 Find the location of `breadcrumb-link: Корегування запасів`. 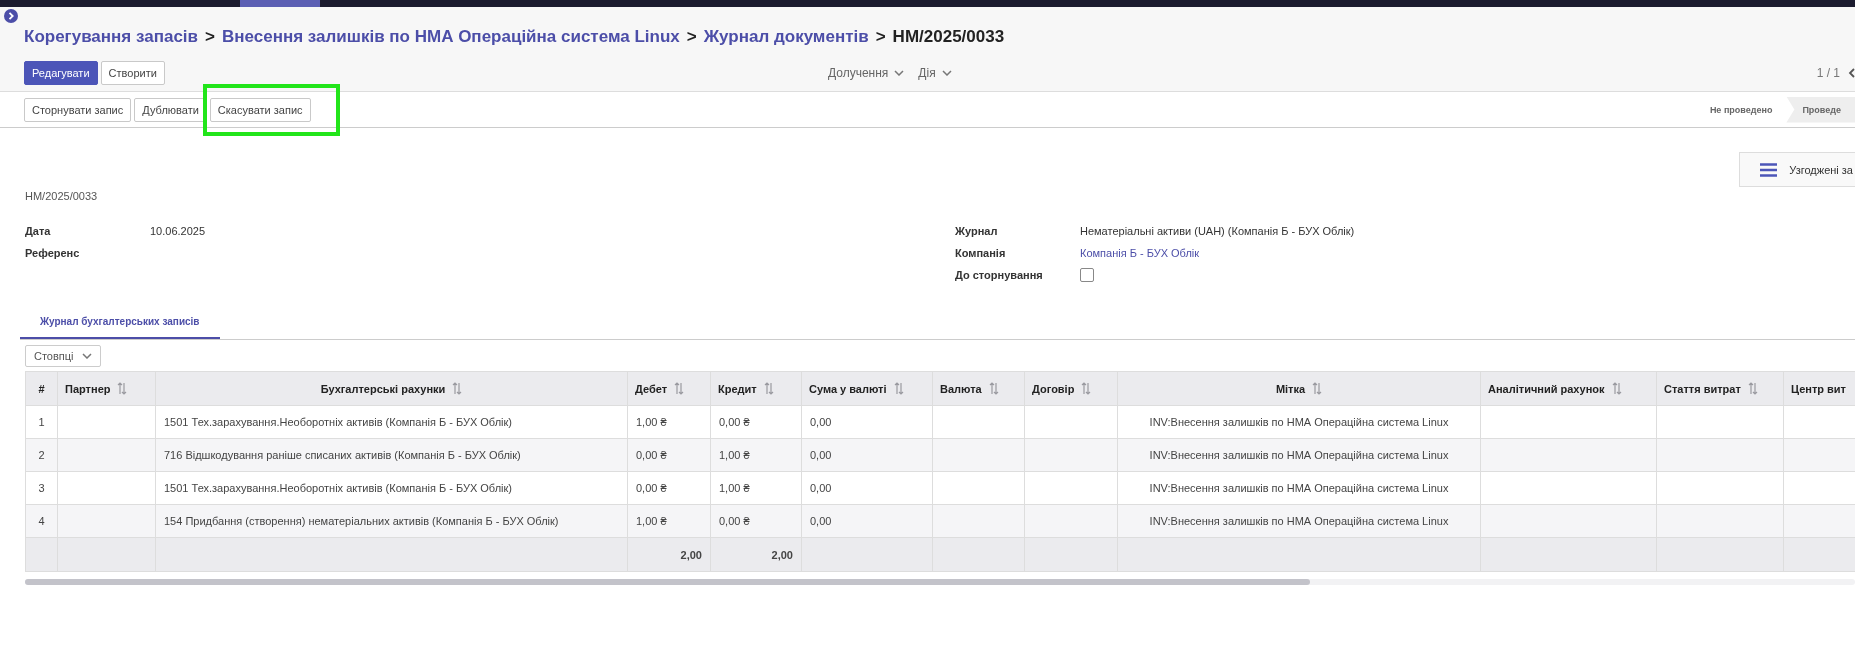

breadcrumb-link: Корегування запасів is located at coordinates (111, 37).